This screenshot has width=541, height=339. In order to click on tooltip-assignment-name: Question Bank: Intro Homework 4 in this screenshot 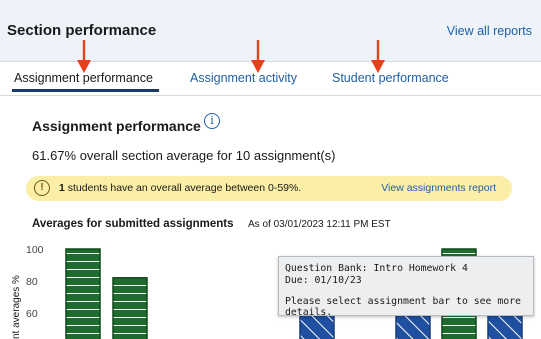, I will do `click(376, 268)`.